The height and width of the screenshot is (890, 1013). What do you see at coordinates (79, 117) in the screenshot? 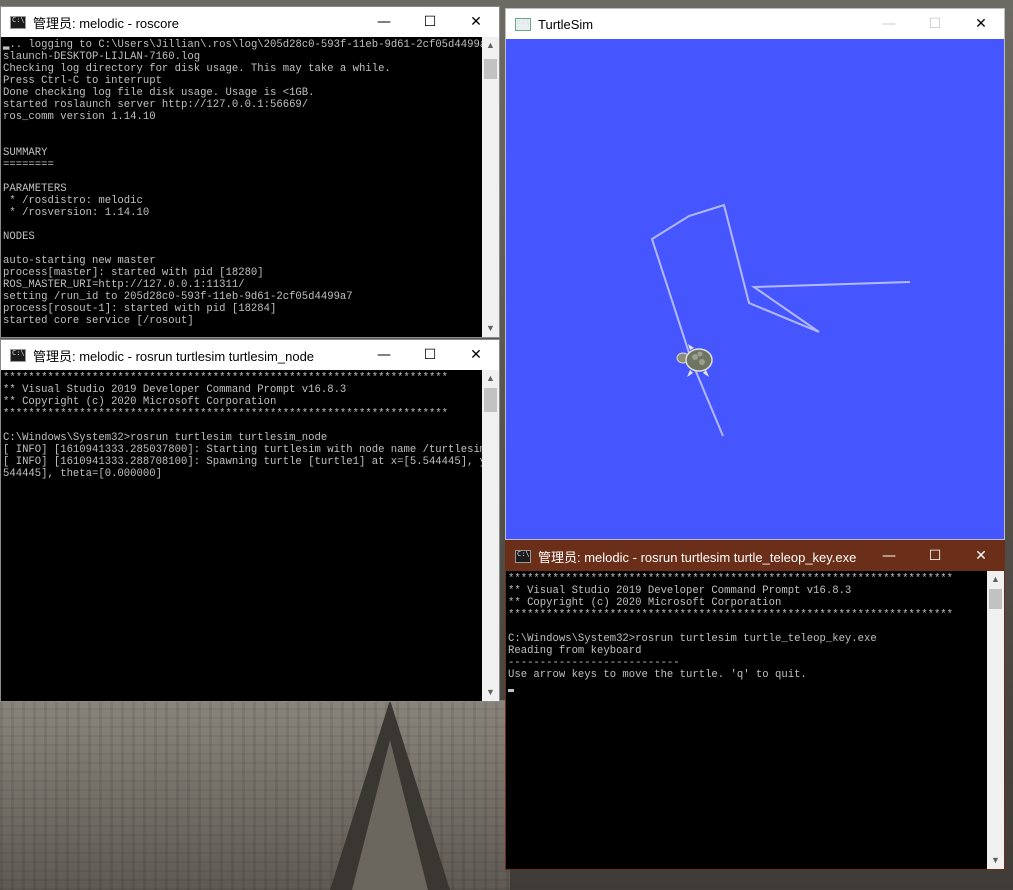
I see `console-line: ros_comm version 1.14.10` at bounding box center [79, 117].